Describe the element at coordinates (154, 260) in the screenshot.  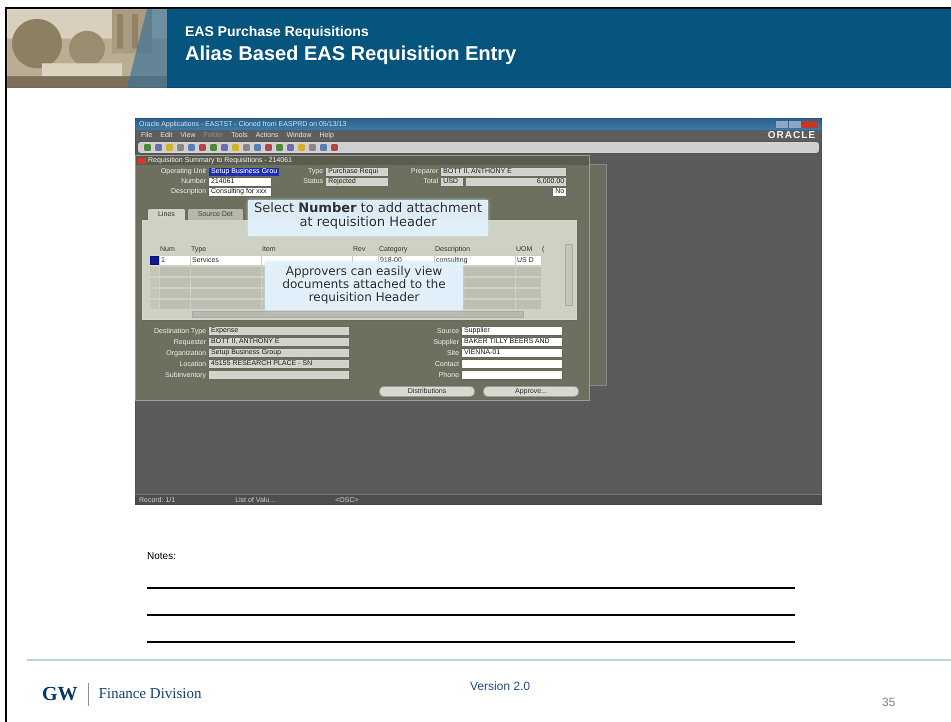
I see `row-indicator` at that location.